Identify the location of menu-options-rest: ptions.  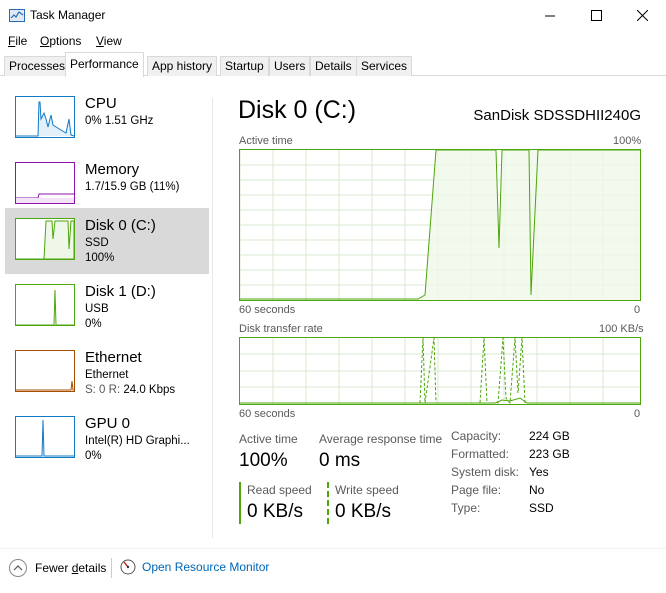
(65, 41).